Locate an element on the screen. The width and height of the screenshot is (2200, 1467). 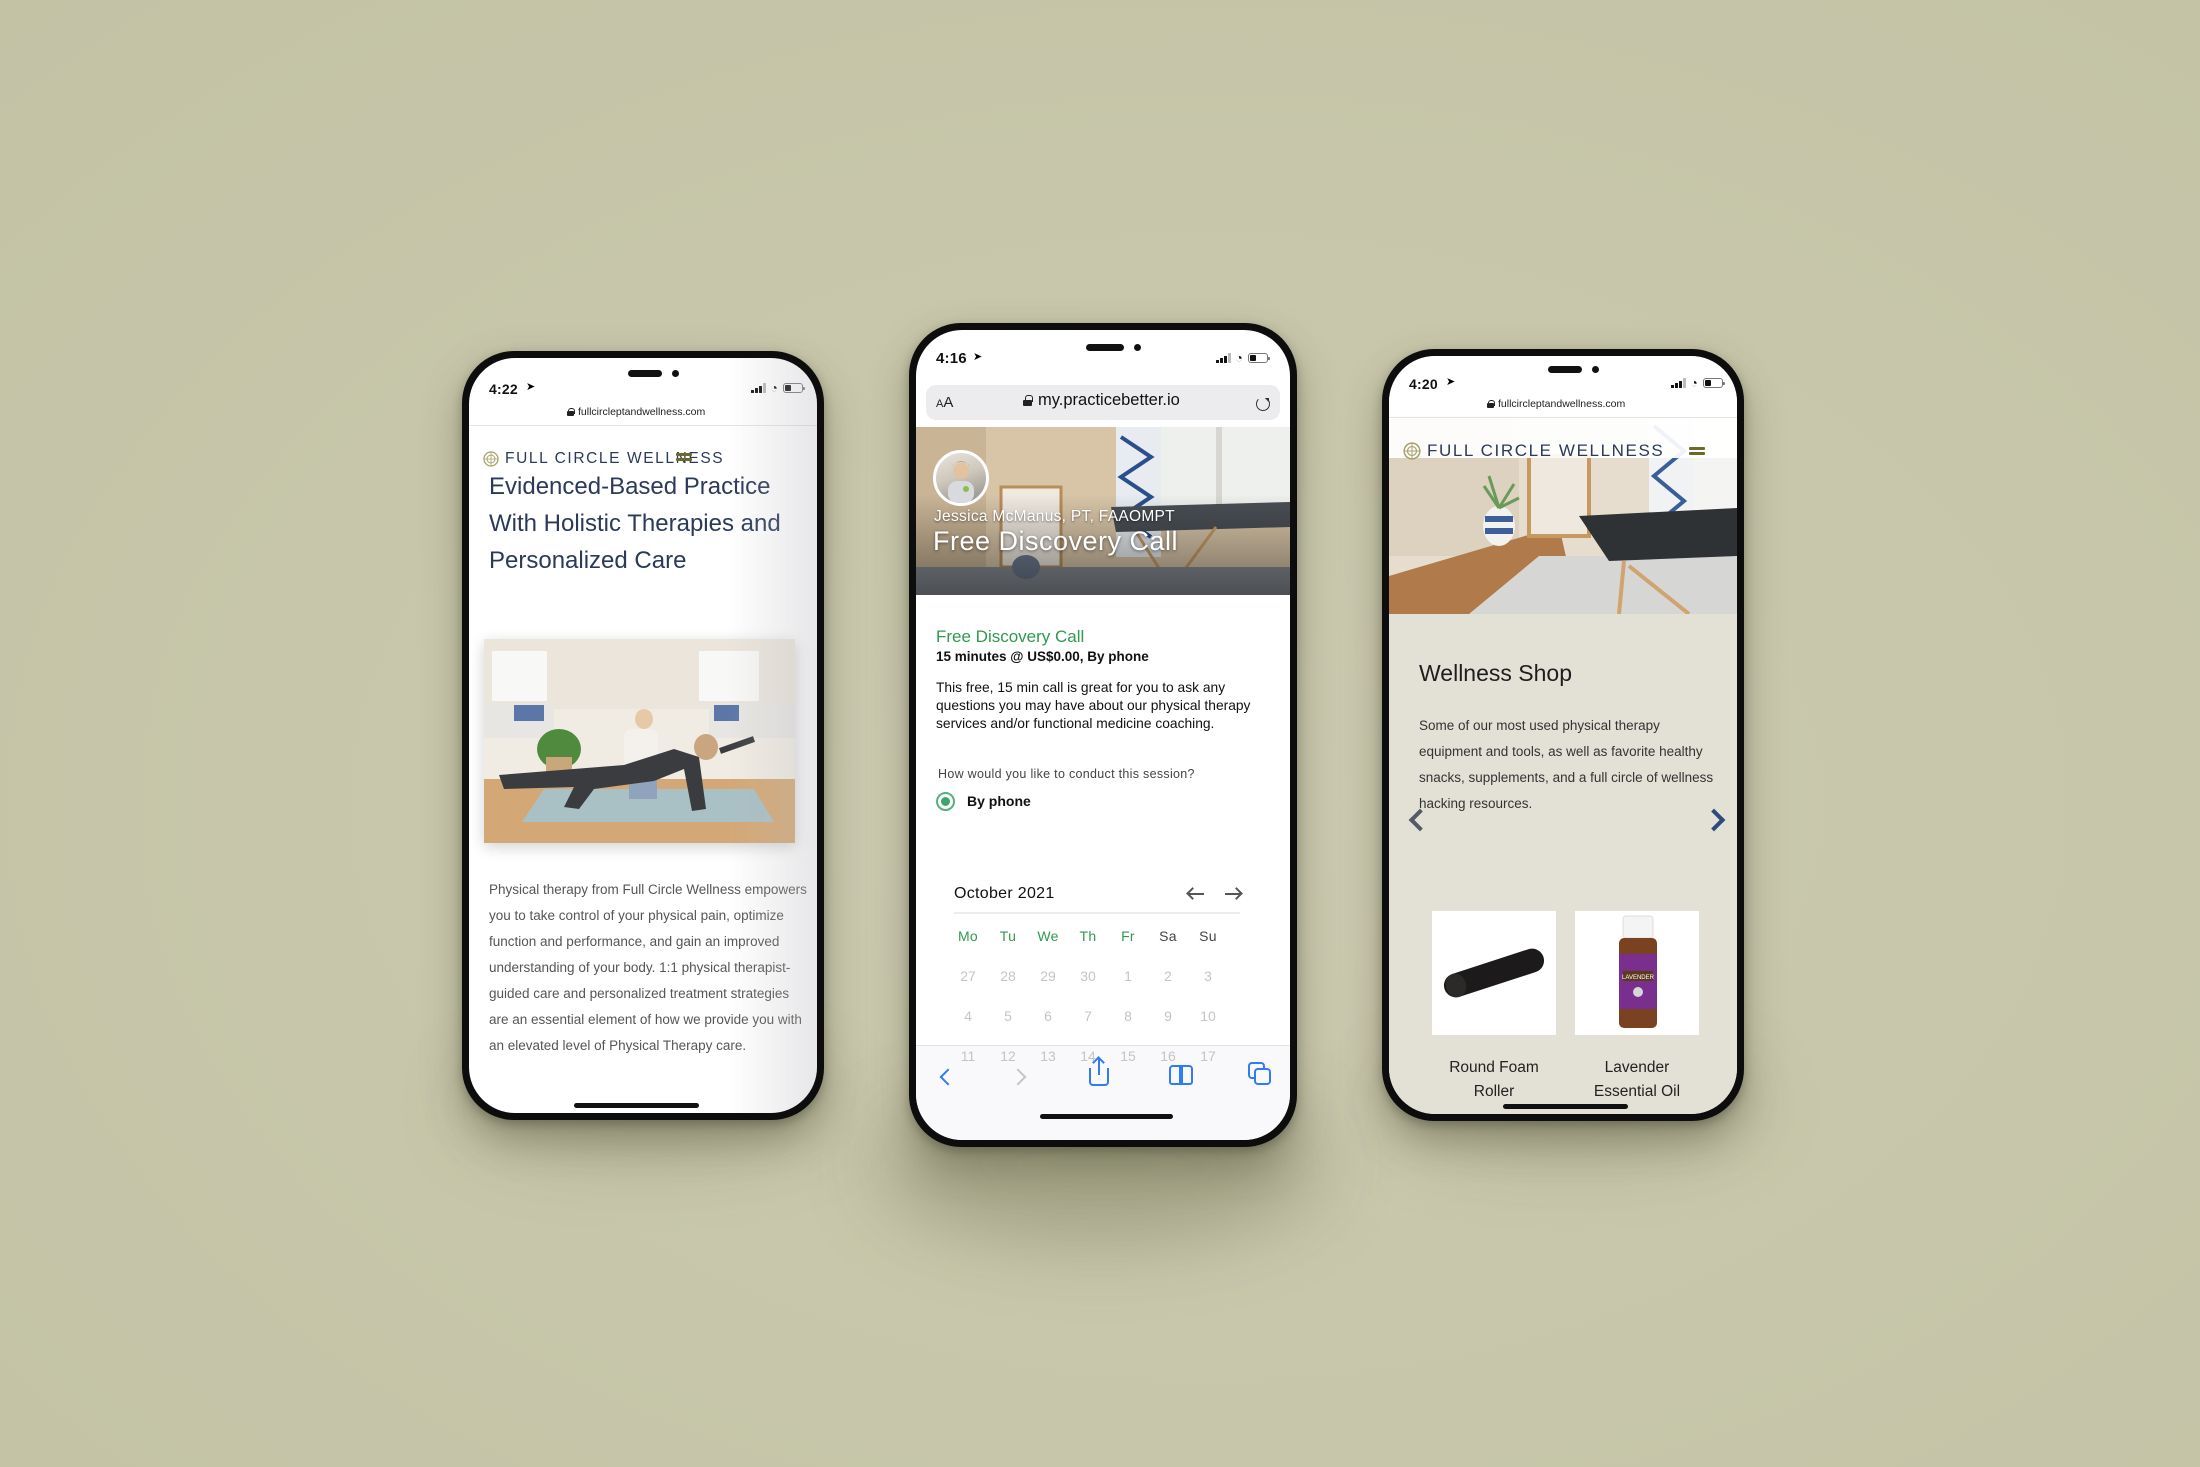
url-display: my.practicebetter.io is located at coordinates (1101, 400).